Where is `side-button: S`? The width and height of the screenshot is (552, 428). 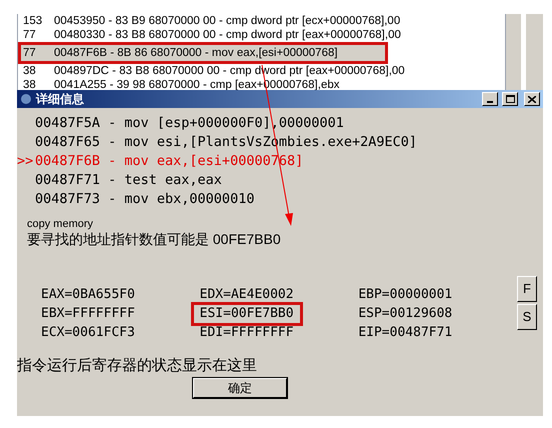 side-button: S is located at coordinates (527, 317).